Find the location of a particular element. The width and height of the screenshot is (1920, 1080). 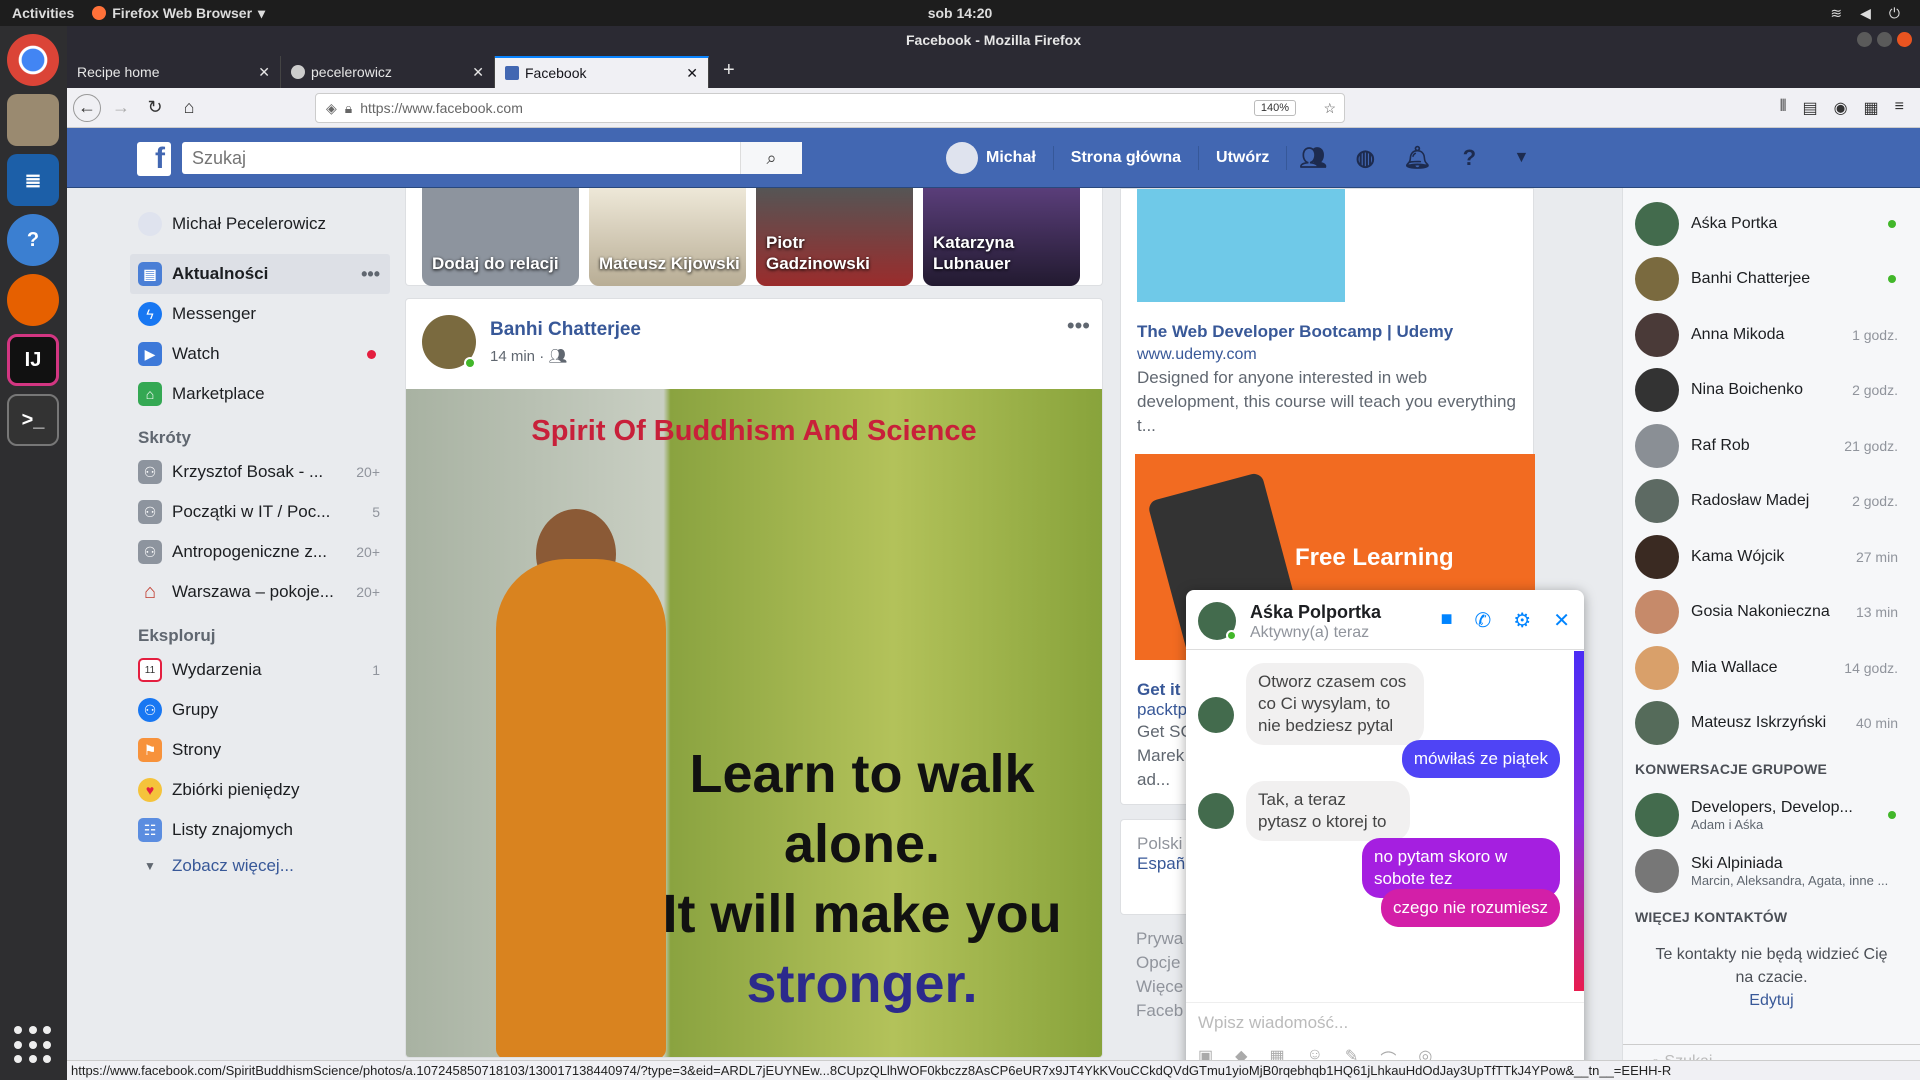

tab-facebook: Facebook ✕ is located at coordinates (602, 72).